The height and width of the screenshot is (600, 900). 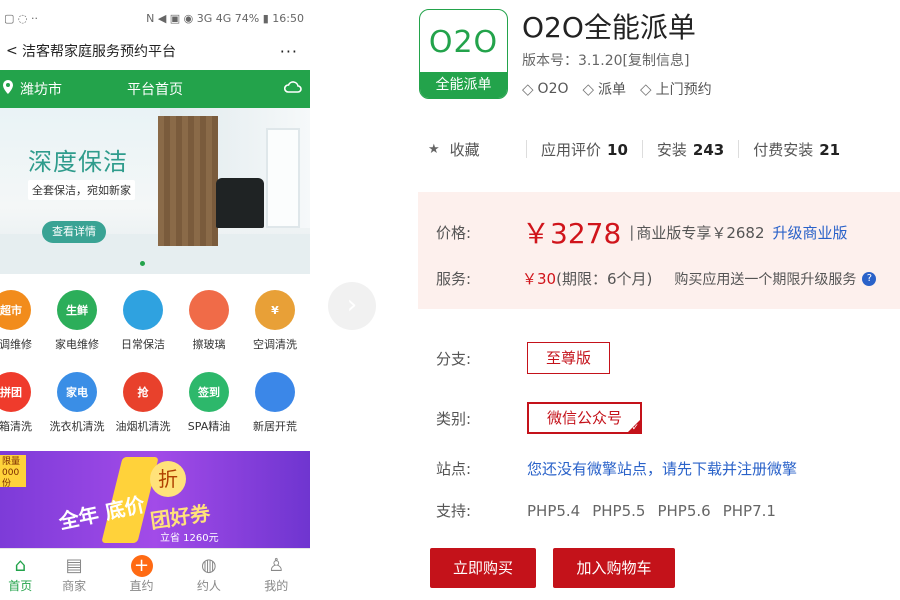 What do you see at coordinates (749, 510) in the screenshot?
I see `php-version: PHP7.1` at bounding box center [749, 510].